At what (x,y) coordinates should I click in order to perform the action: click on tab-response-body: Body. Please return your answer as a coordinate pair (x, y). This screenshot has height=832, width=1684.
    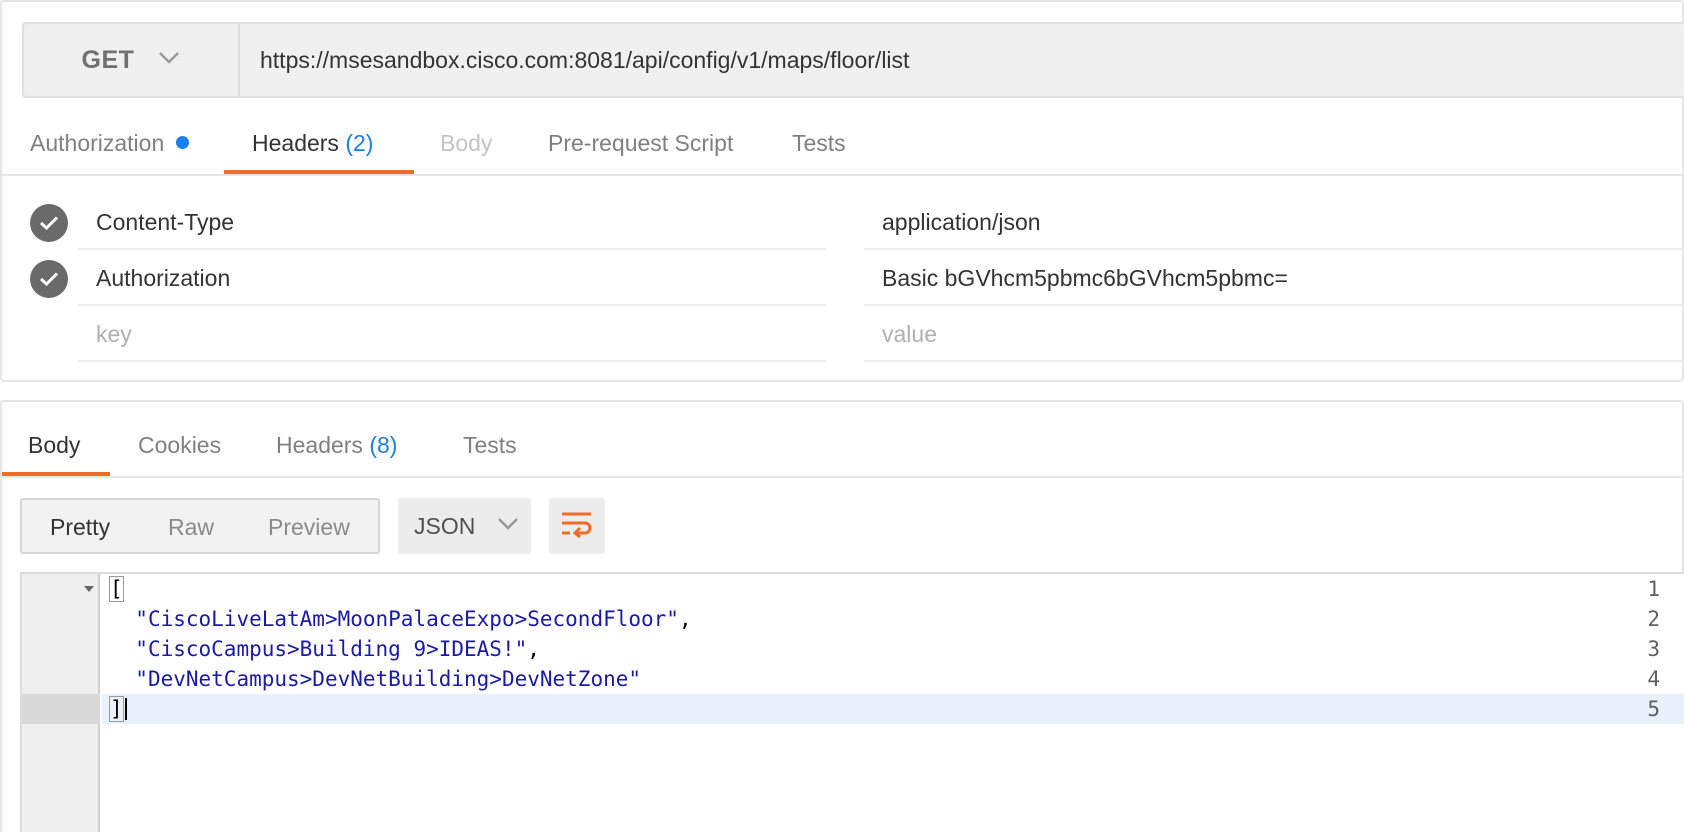
    Looking at the image, I should click on (54, 445).